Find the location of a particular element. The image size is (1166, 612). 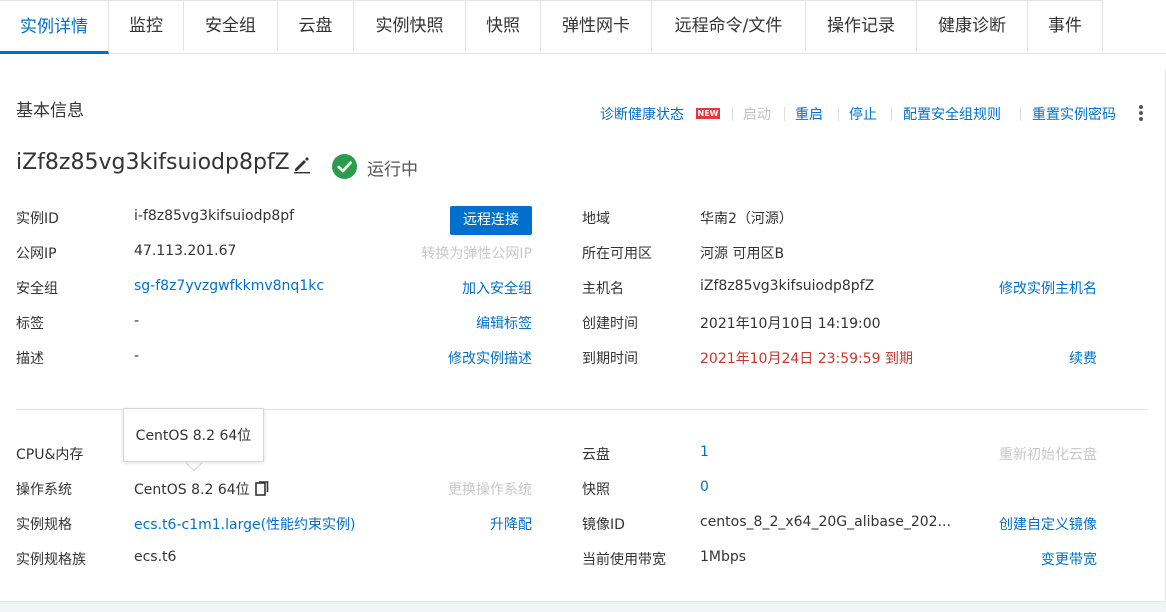

convert-eip-link: 转换为弹性公网IP is located at coordinates (451, 253).